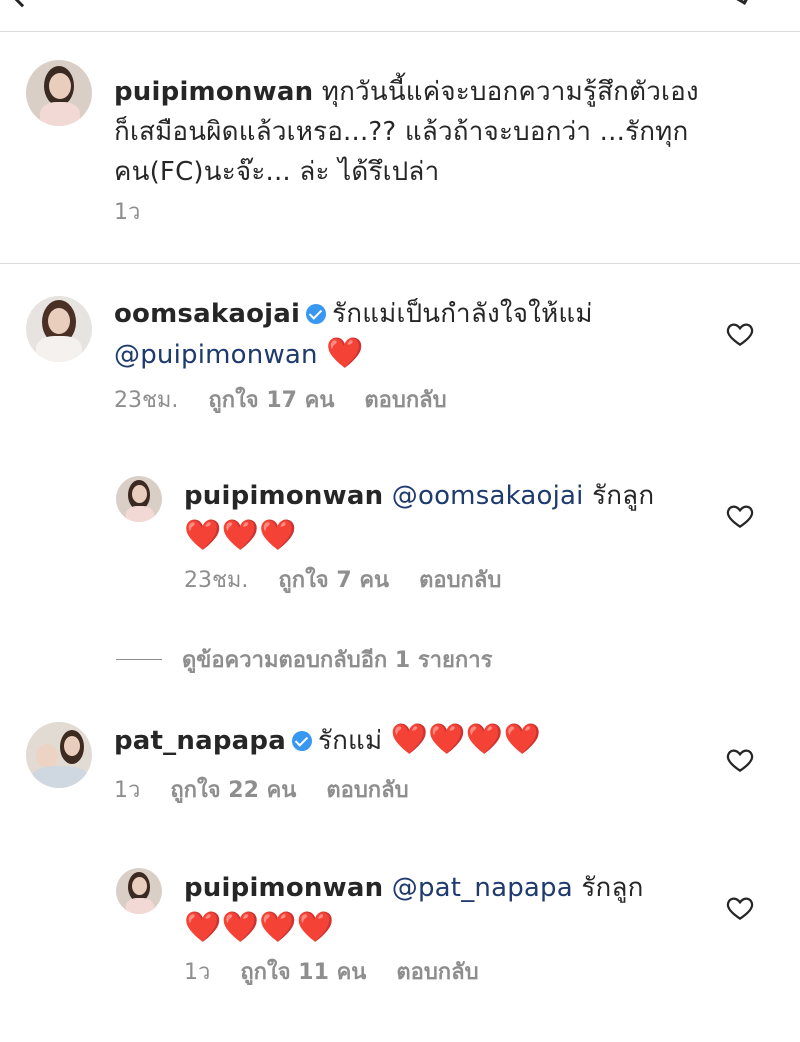 This screenshot has height=1042, width=800. I want to click on reply-time: 1ว, so click(197, 972).